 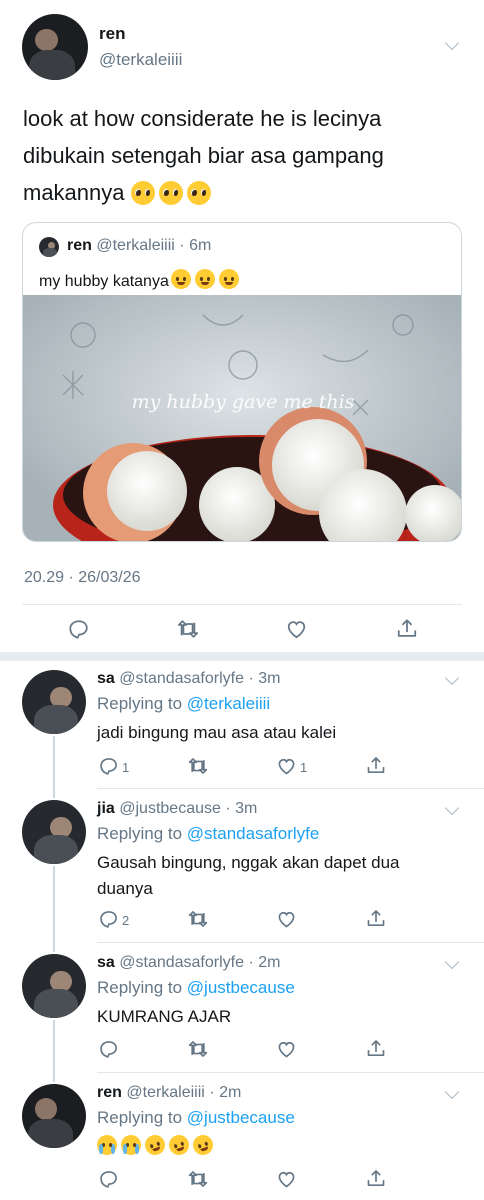 What do you see at coordinates (242, 656) in the screenshot?
I see `section-separator` at bounding box center [242, 656].